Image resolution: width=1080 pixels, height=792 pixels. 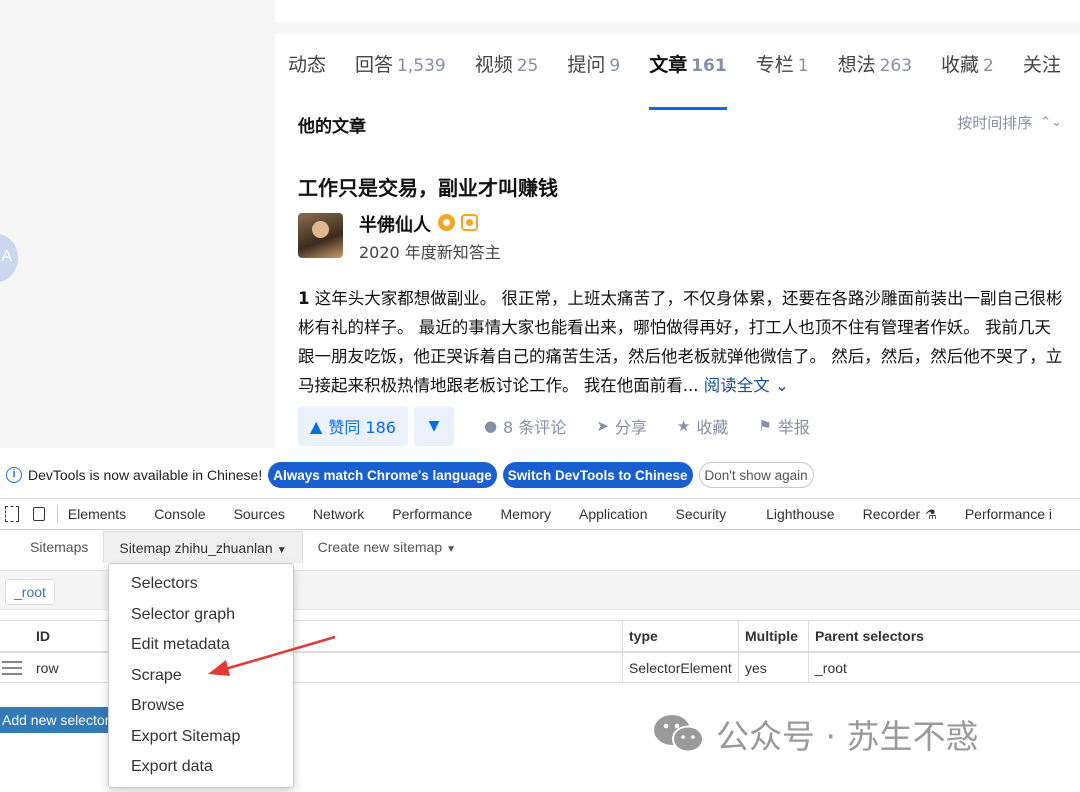 What do you see at coordinates (382, 475) in the screenshot?
I see `match-language-button: Always match Chrome's language` at bounding box center [382, 475].